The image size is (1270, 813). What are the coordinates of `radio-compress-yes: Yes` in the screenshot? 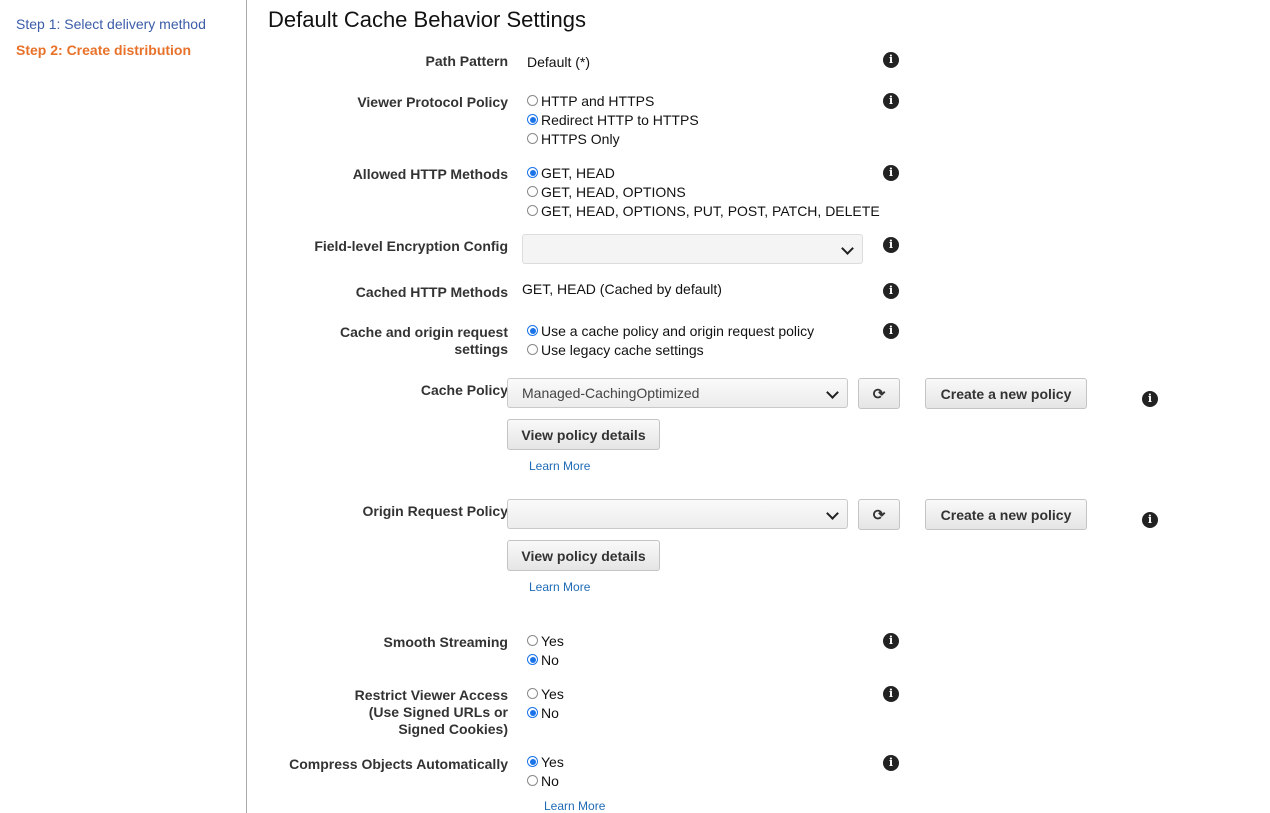 It's located at (545, 761).